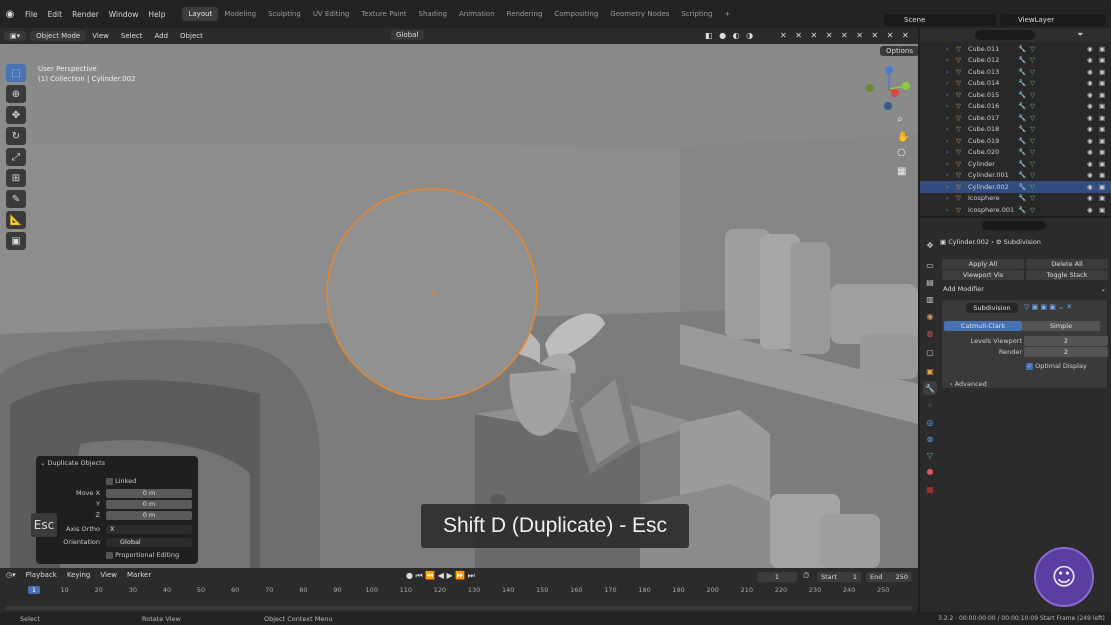  Describe the element at coordinates (930, 316) in the screenshot. I see `scene-tab-icon: ◉` at that location.